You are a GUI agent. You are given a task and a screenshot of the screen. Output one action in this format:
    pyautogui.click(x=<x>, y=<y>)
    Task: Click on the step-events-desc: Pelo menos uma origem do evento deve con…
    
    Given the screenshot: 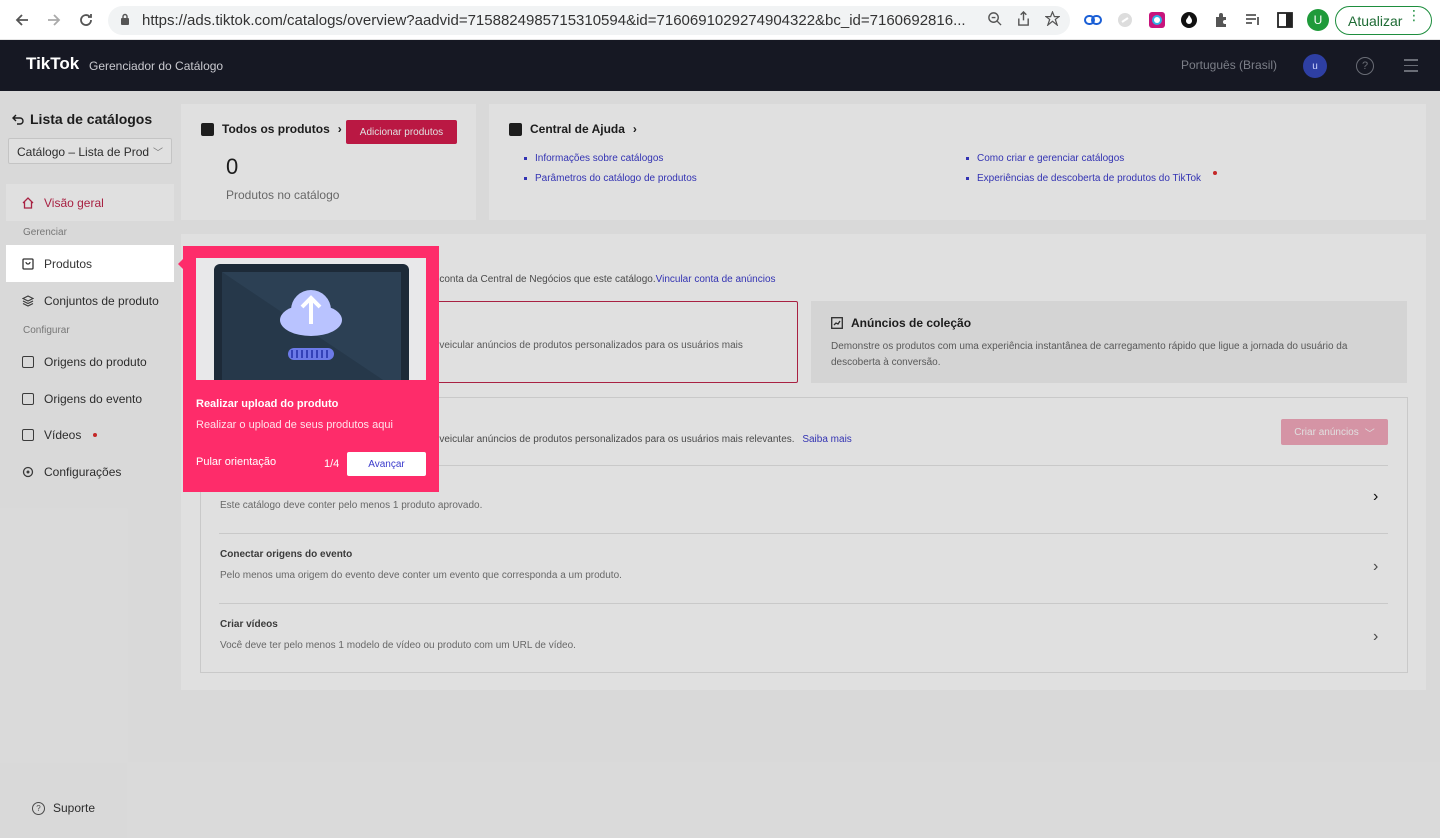 What is the action you would take?
    pyautogui.click(x=421, y=575)
    